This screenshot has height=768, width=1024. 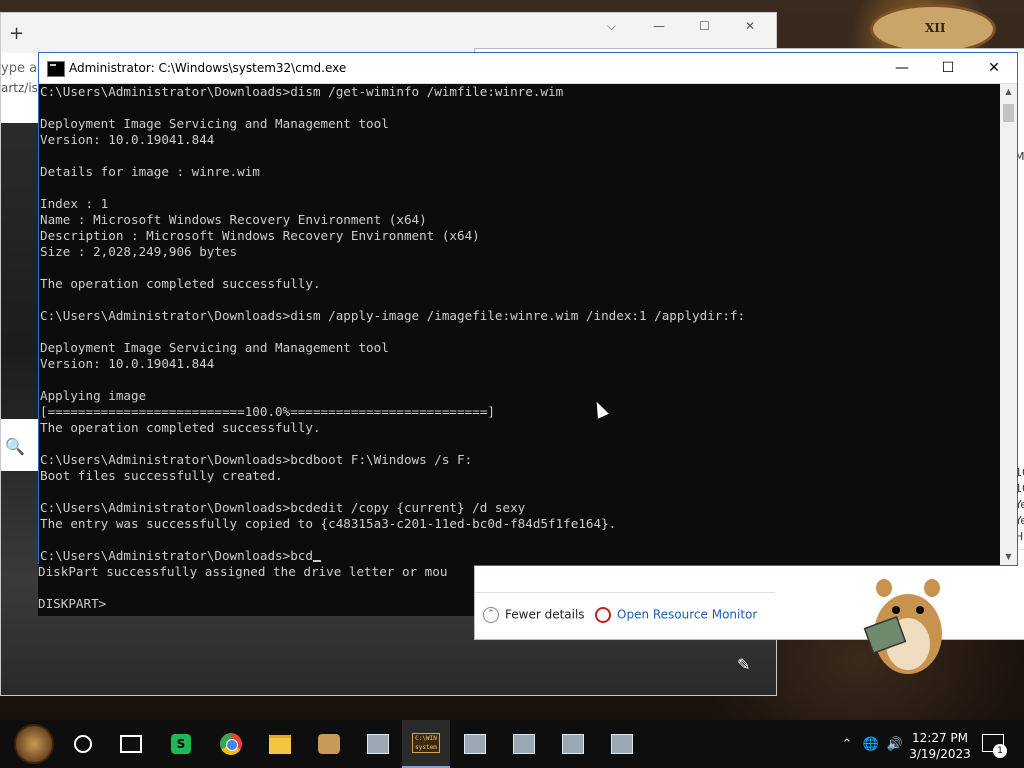 What do you see at coordinates (176, 555) in the screenshot?
I see `prompt-text: C:\Users\Administrator\Downloads>bcd` at bounding box center [176, 555].